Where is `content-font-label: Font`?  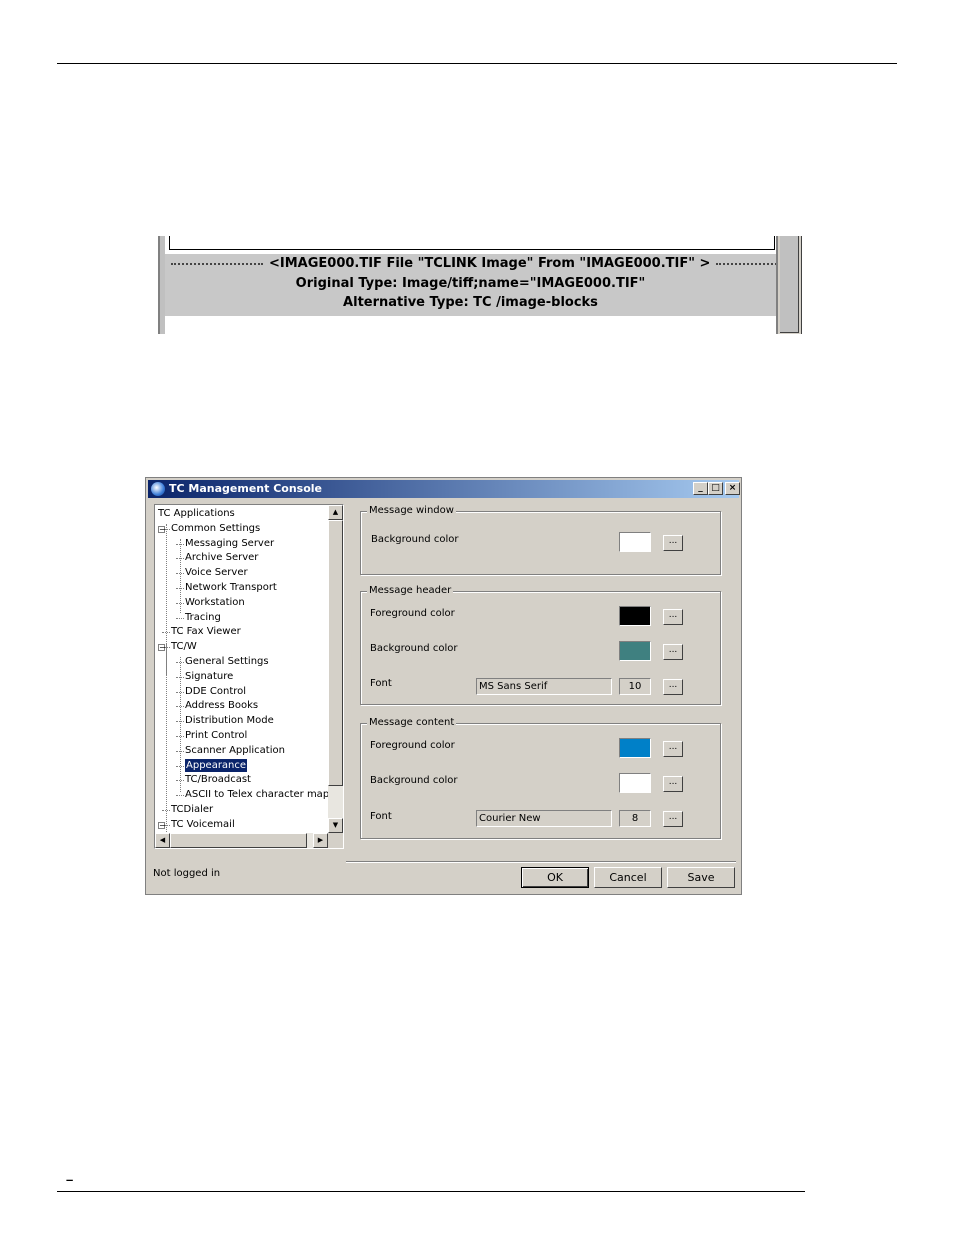
content-font-label: Font is located at coordinates (381, 816).